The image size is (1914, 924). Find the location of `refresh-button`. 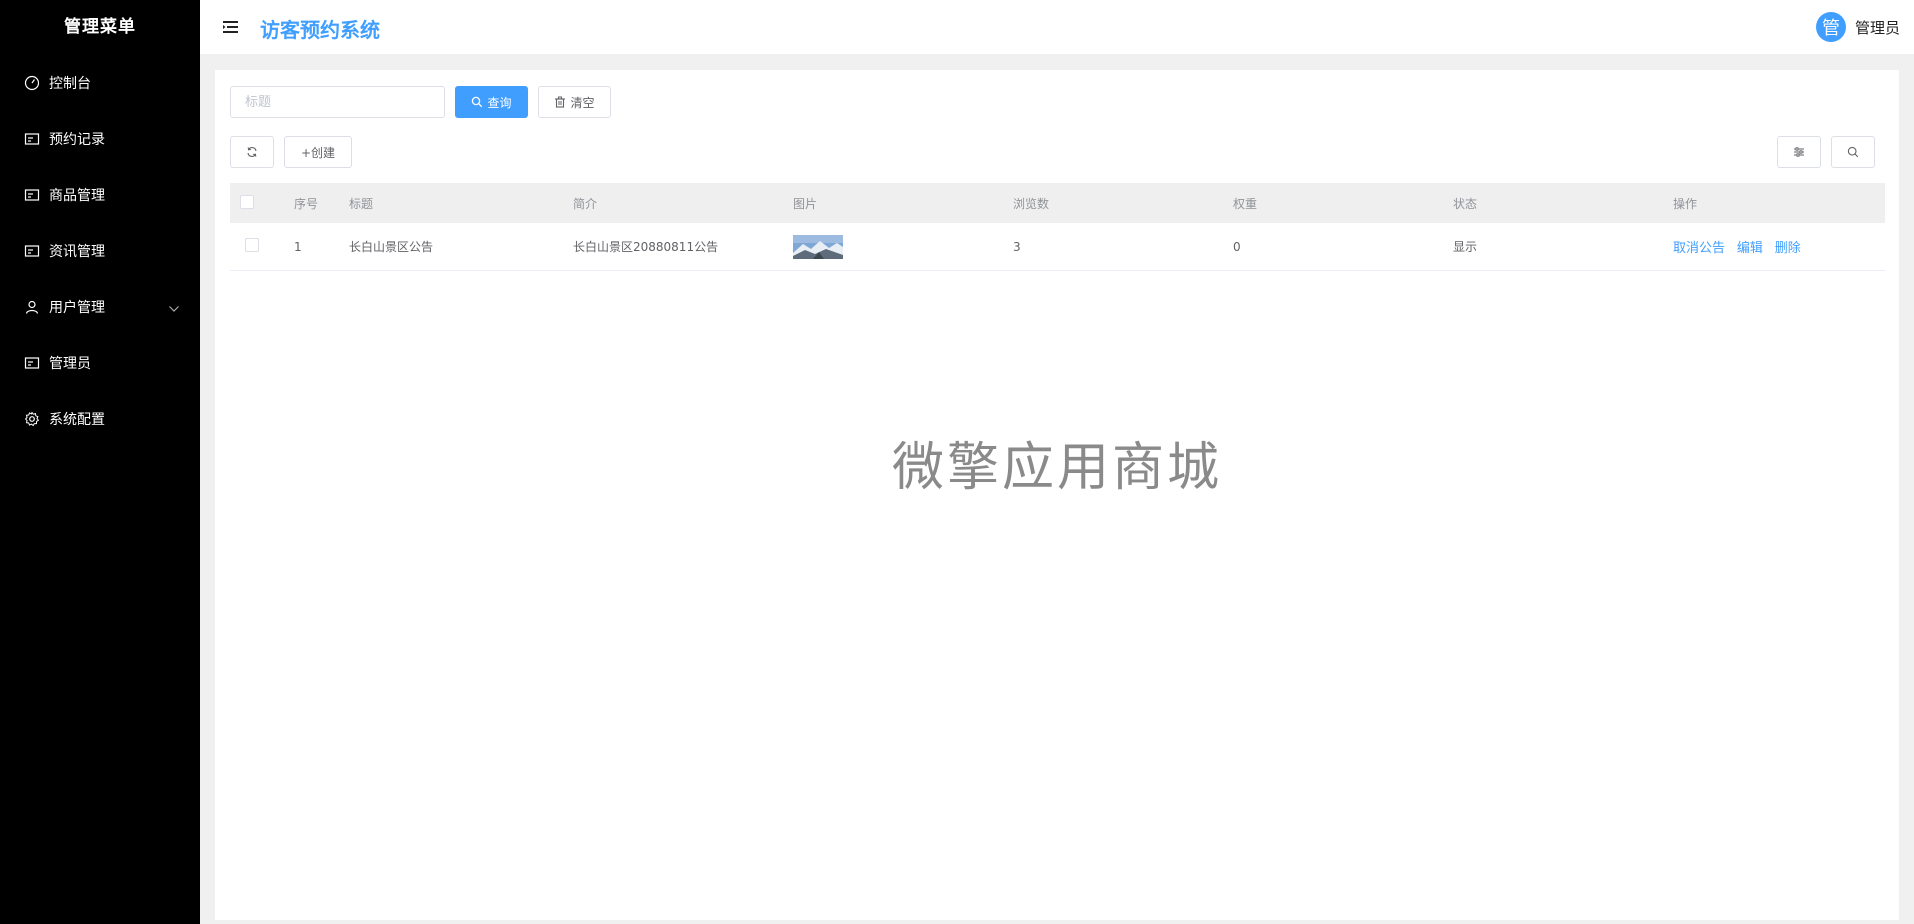

refresh-button is located at coordinates (252, 152).